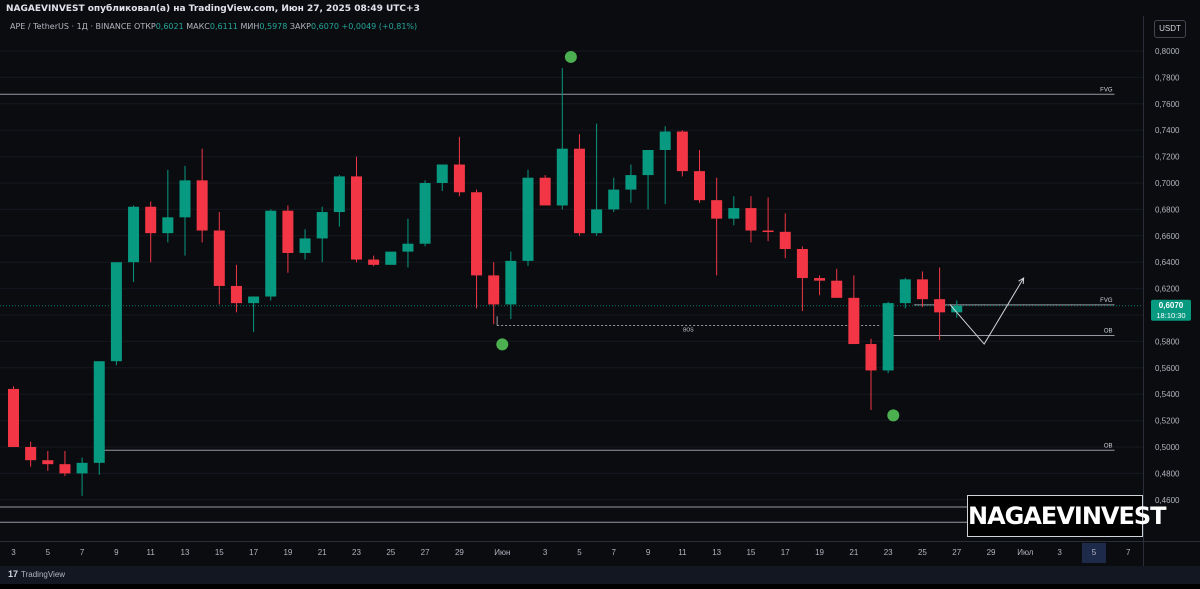 Image resolution: width=1200 pixels, height=589 pixels. I want to click on y-tick-label: 0,4800, so click(1167, 473).